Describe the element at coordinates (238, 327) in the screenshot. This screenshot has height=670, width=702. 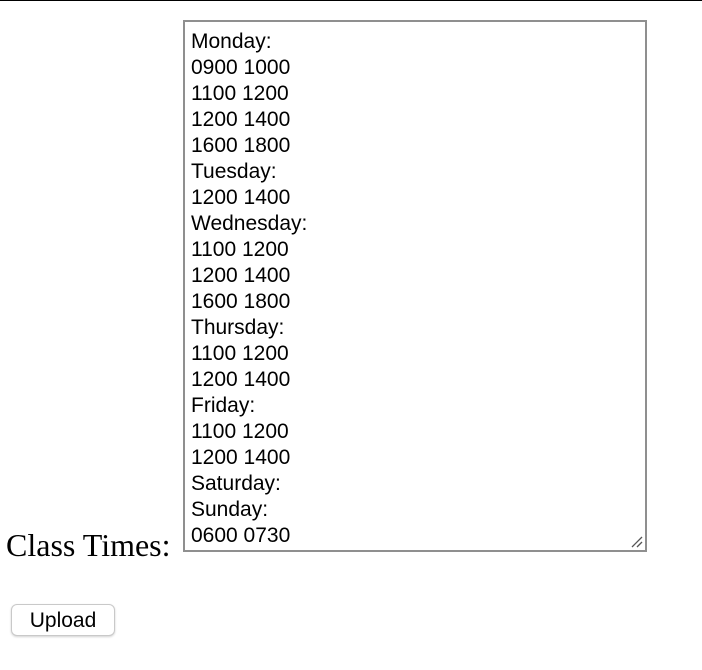
I see `textarea-line: Thursday:` at that location.